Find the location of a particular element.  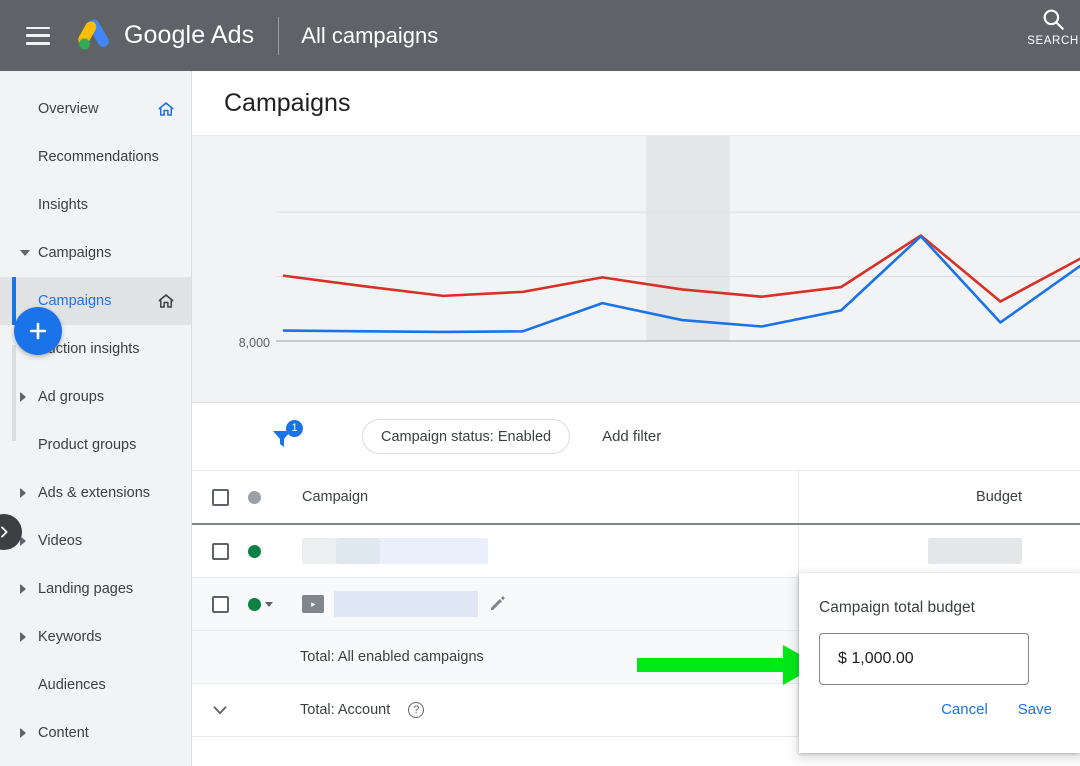

sidebar-item-label: Overview is located at coordinates (68, 109).